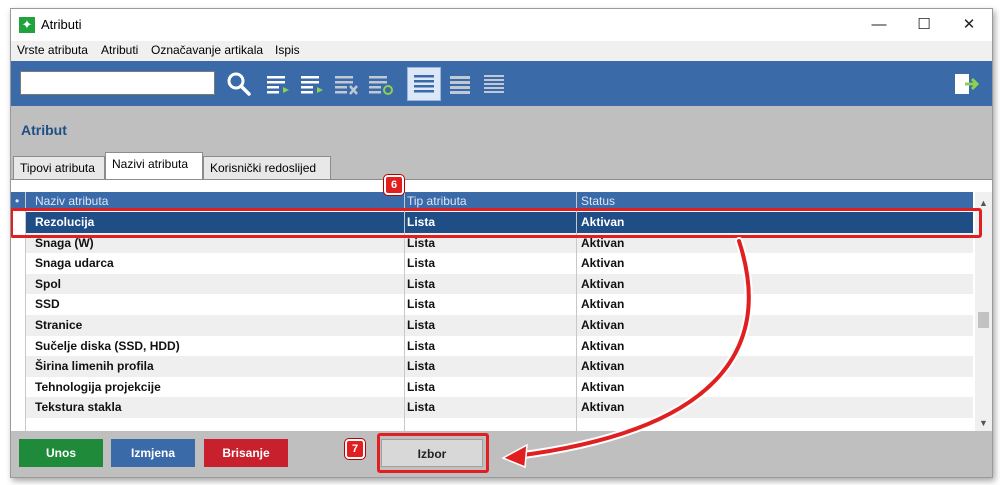 The width and height of the screenshot is (1000, 485). I want to click on table-row: Tekstura stakla Lista Aktivan, so click(499, 407).